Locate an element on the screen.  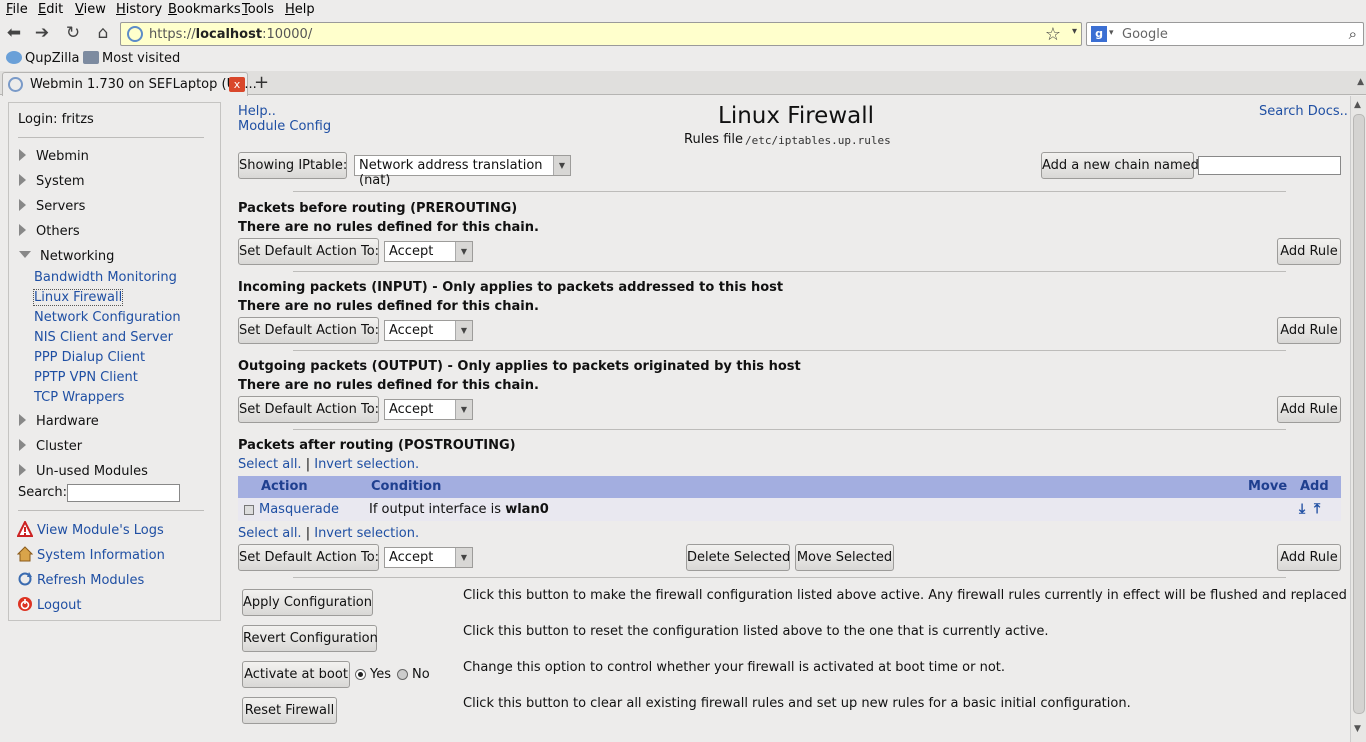
scrollbar-thumb is located at coordinates (1359, 414).